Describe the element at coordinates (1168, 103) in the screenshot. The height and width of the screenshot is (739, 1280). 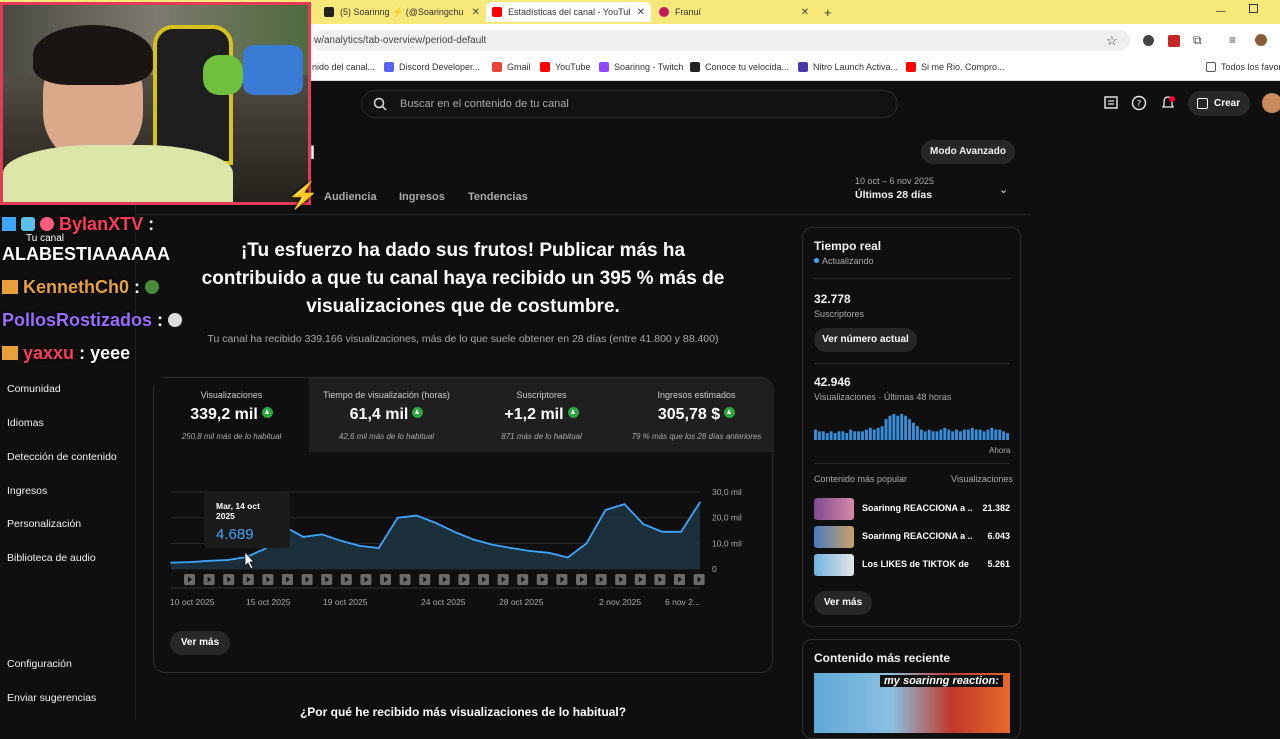
I see `notifications-bell-icon` at that location.